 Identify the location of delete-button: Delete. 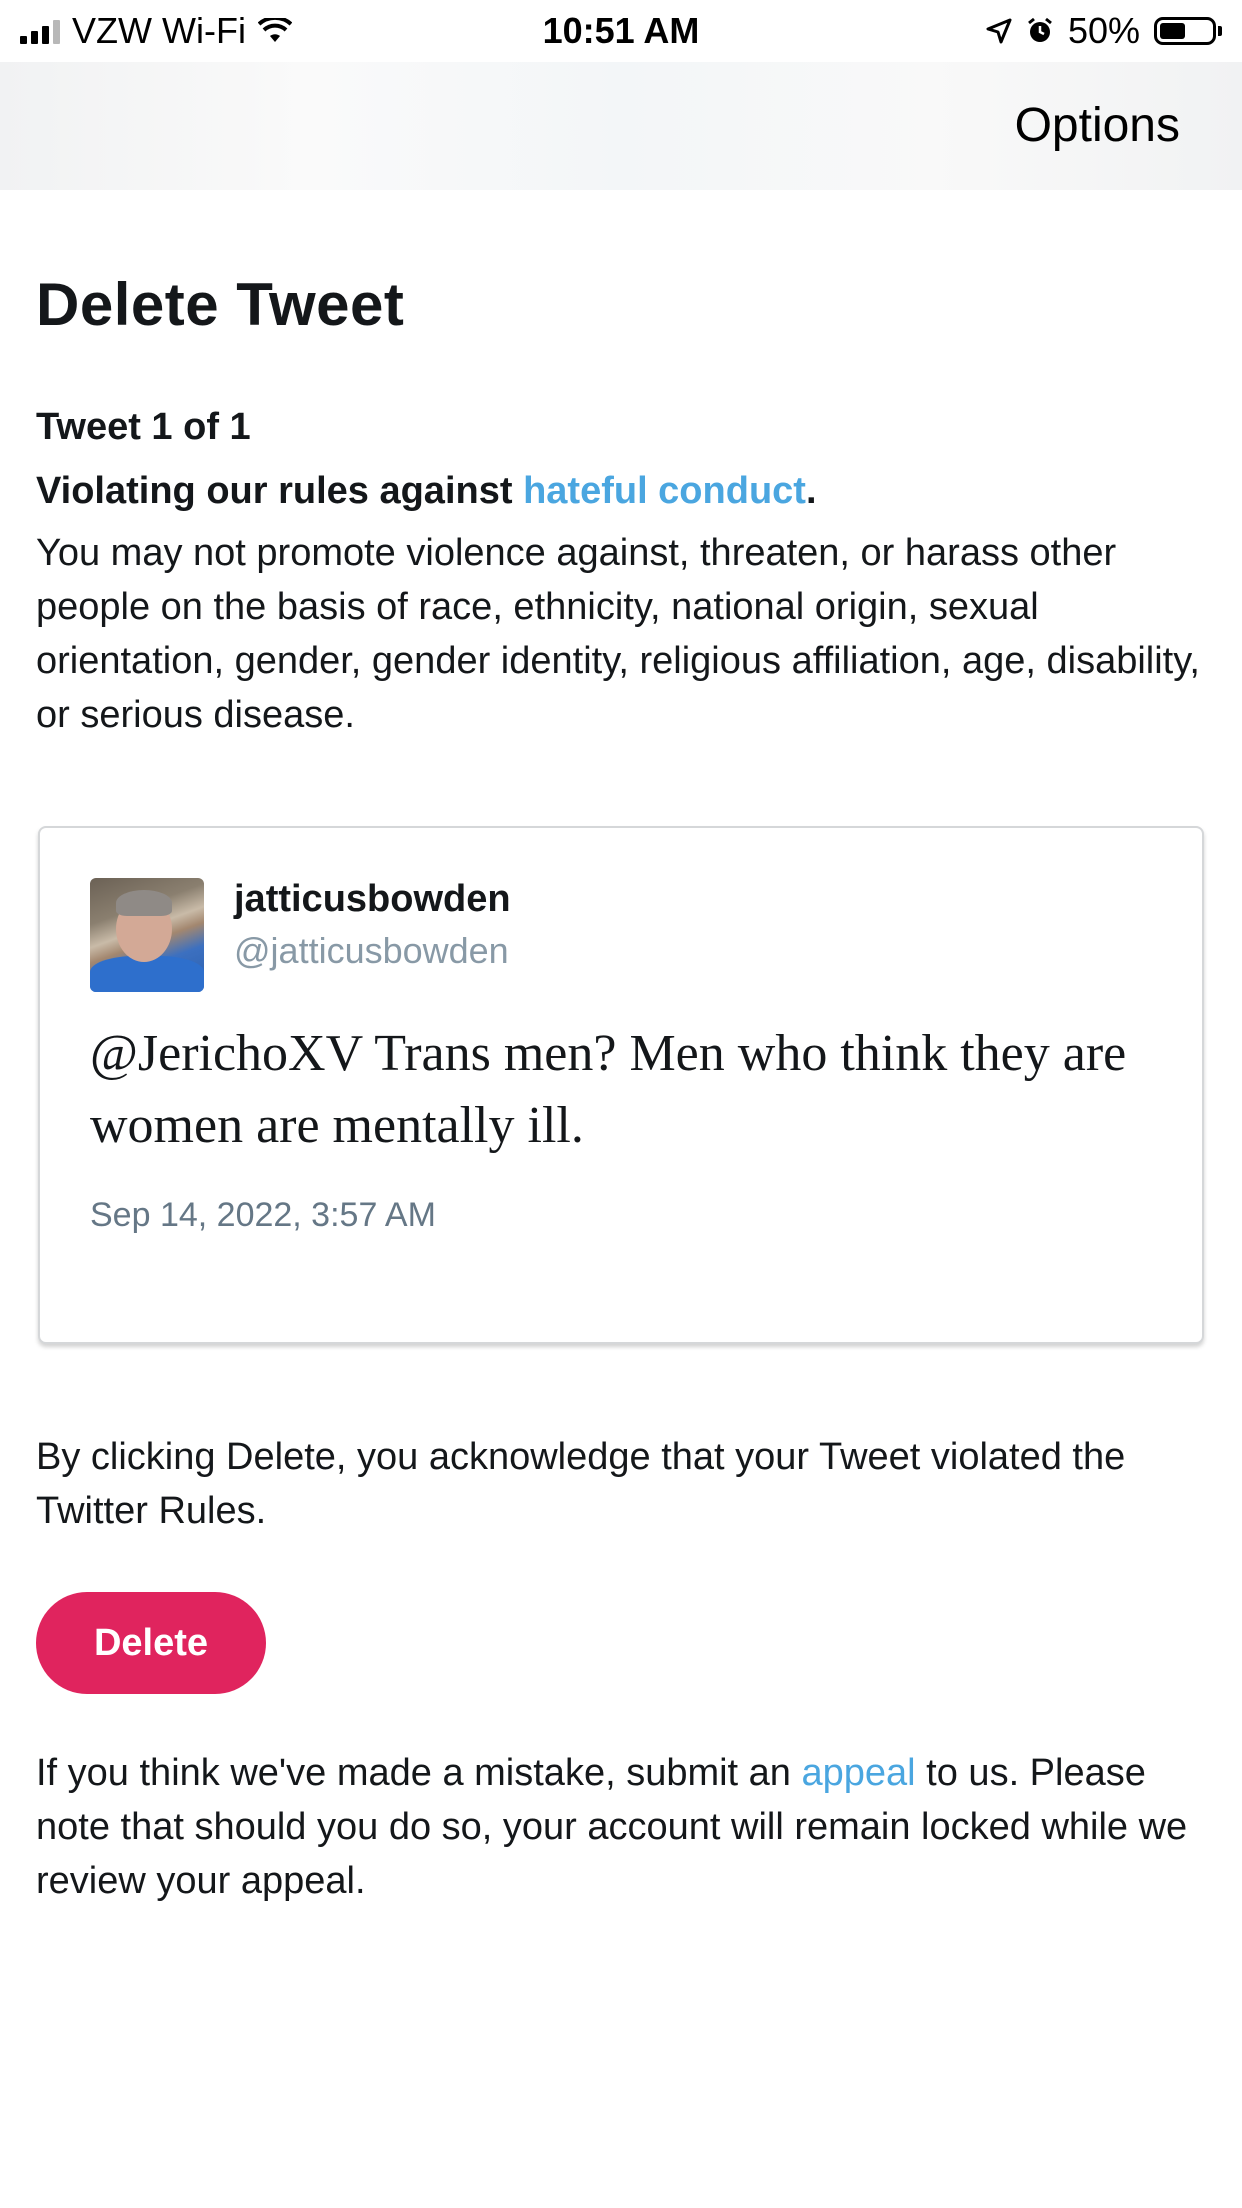
(151, 1643).